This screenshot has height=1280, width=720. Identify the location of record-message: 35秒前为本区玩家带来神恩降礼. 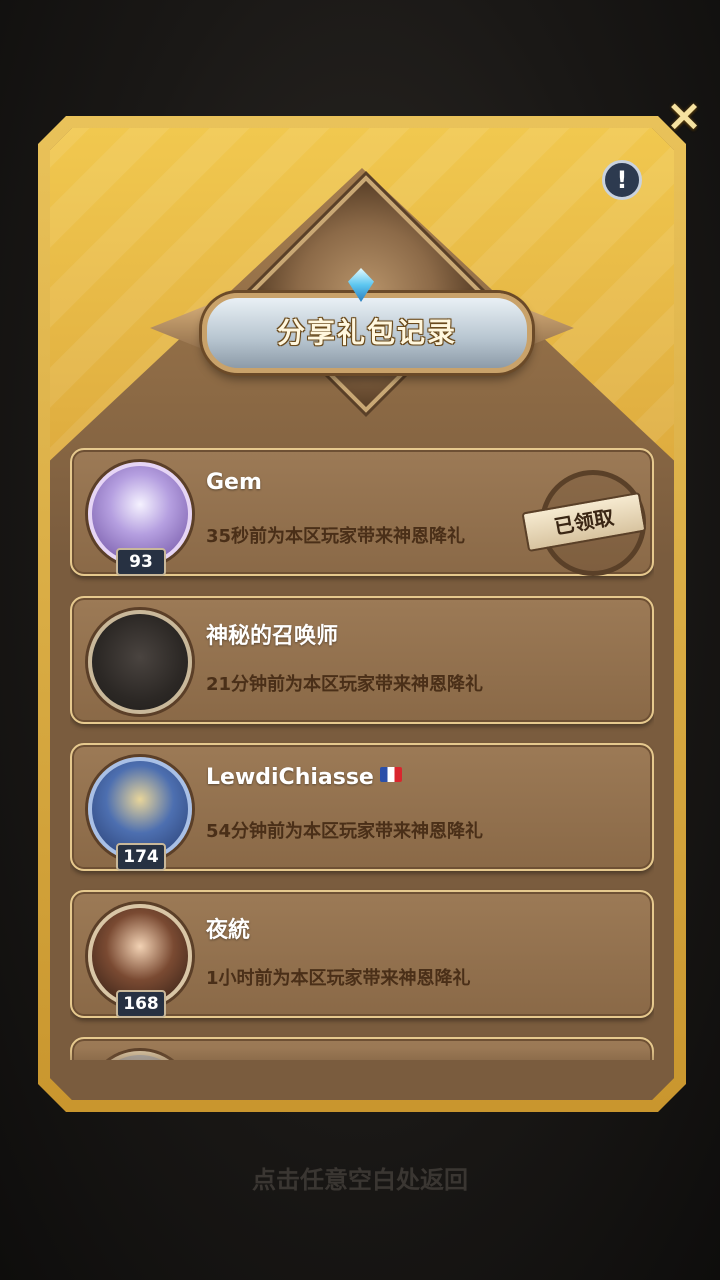
(336, 536).